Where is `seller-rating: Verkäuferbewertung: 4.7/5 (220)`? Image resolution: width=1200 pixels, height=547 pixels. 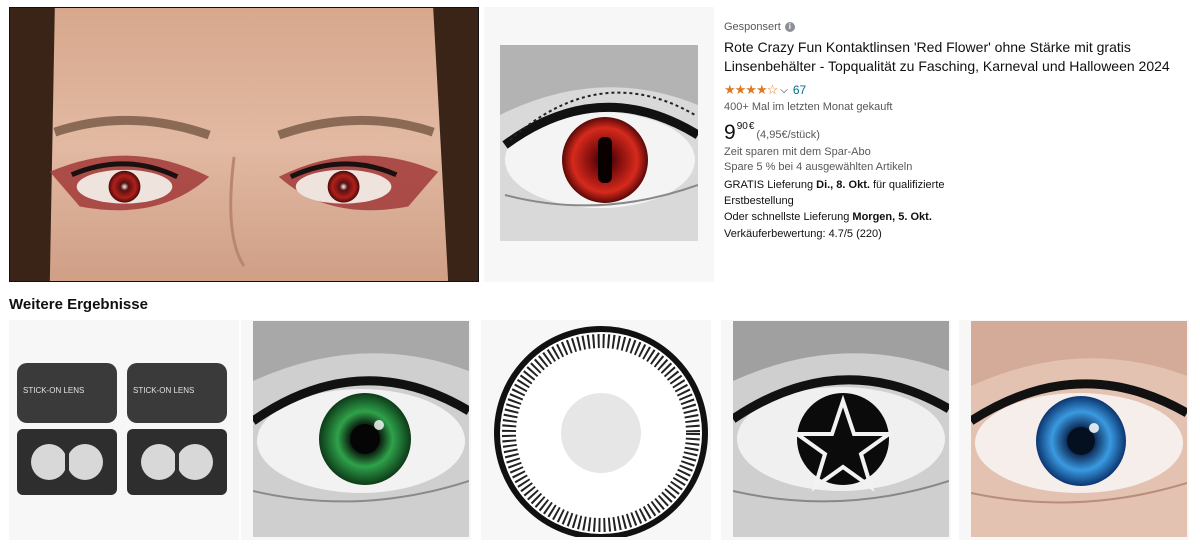
seller-rating: Verkäuferbewertung: 4.7/5 (220) is located at coordinates (803, 234).